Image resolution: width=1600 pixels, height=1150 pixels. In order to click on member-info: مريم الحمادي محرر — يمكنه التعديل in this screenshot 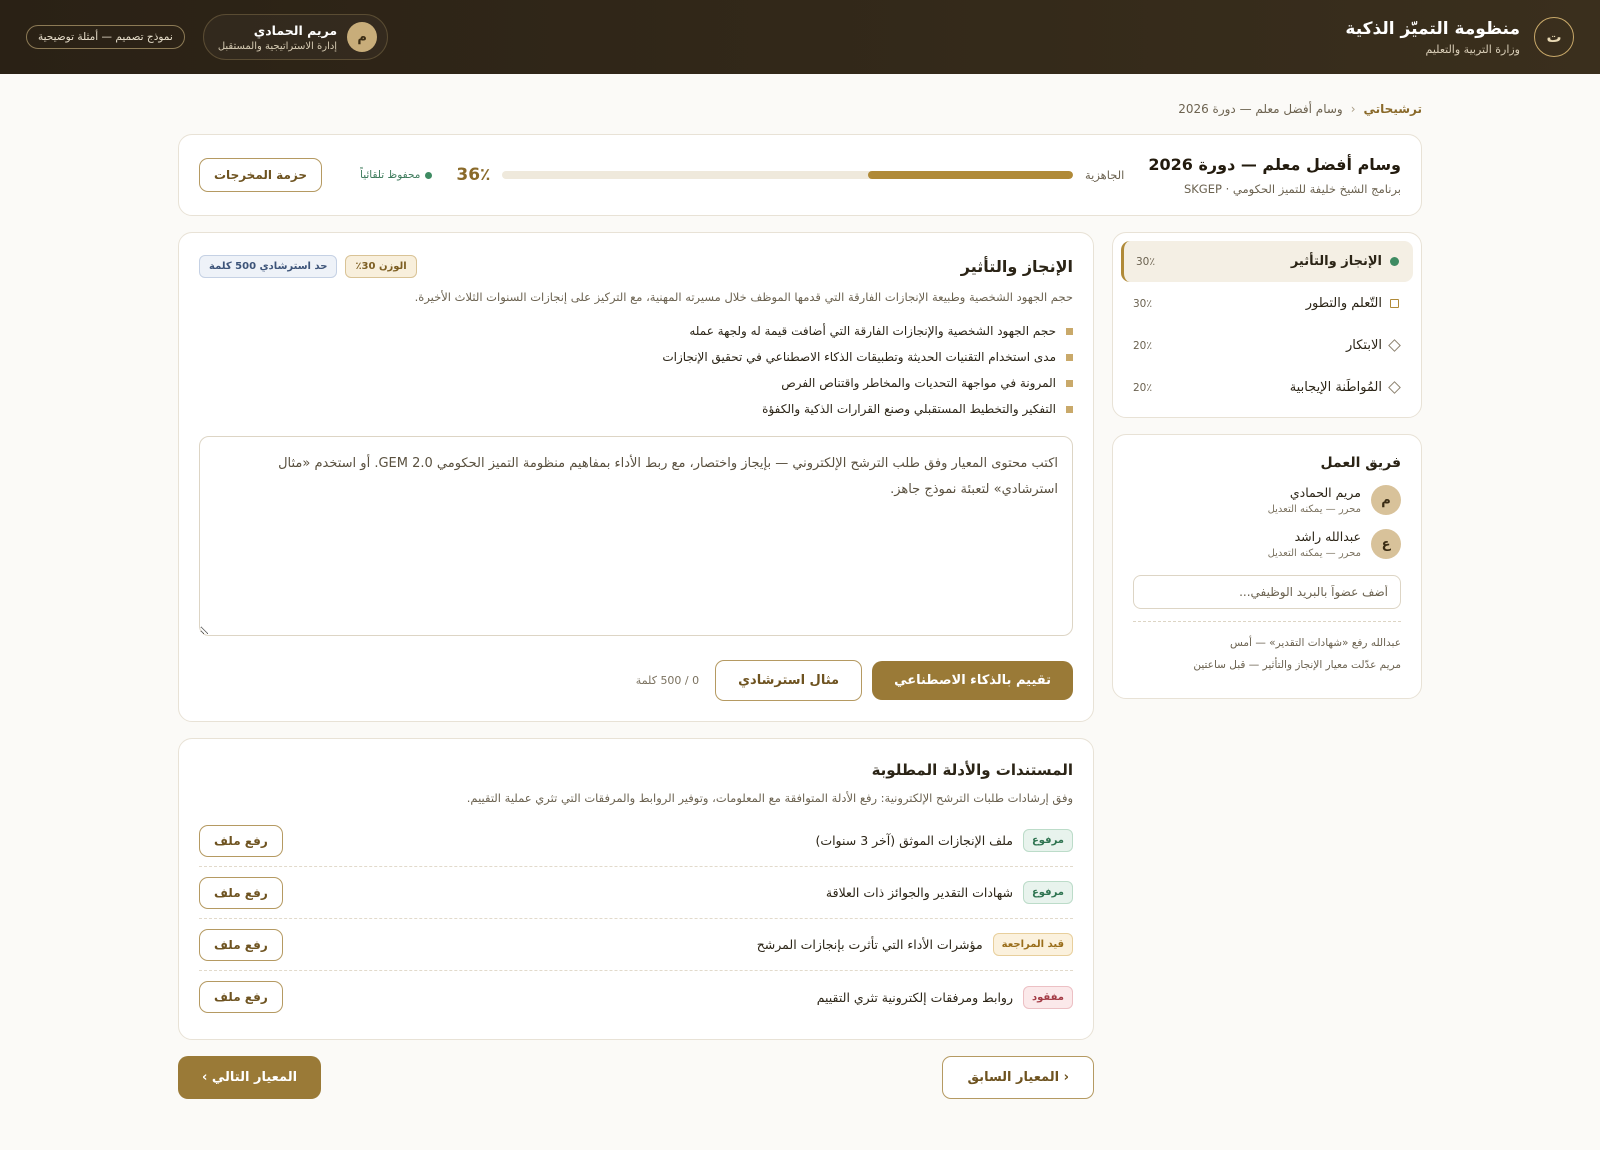, I will do `click(1314, 500)`.